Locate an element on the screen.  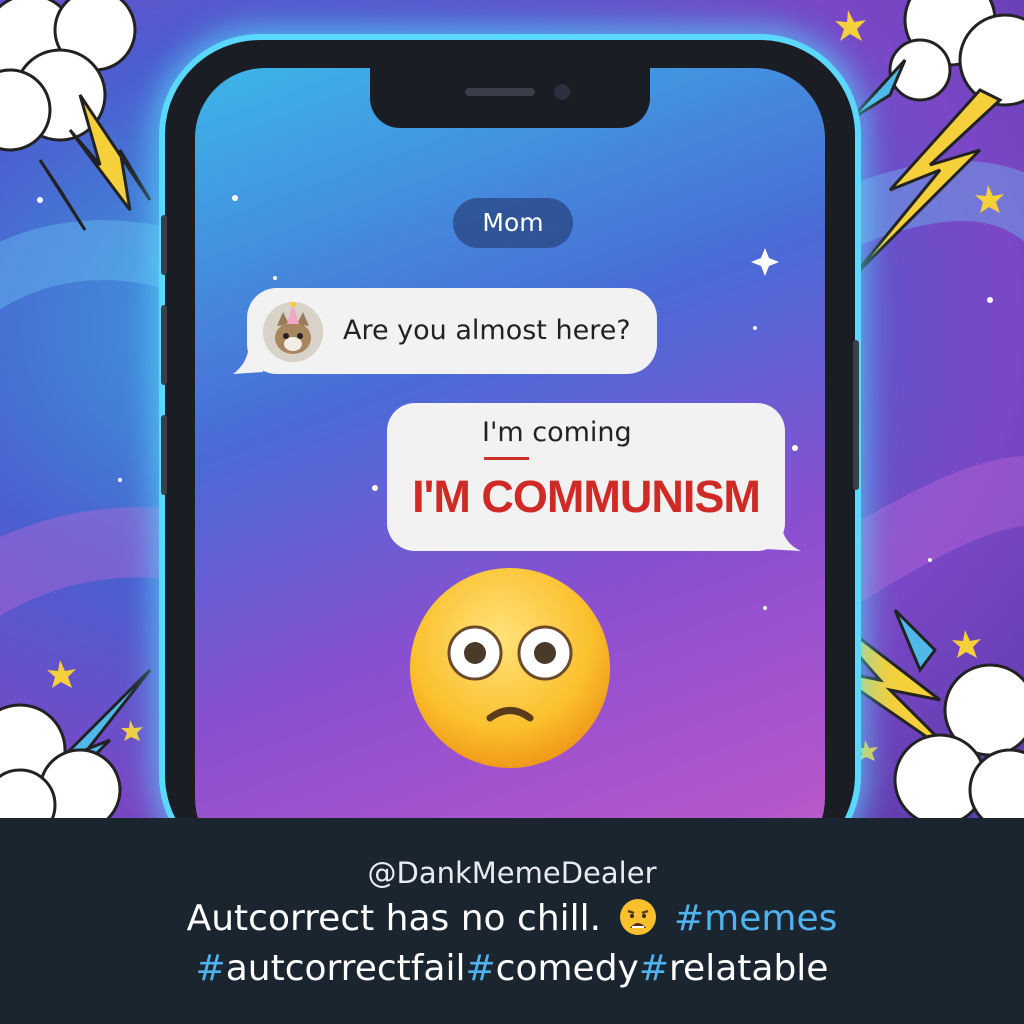
hashtag-autcorrectfail: #autcorrectfail is located at coordinates (331, 968).